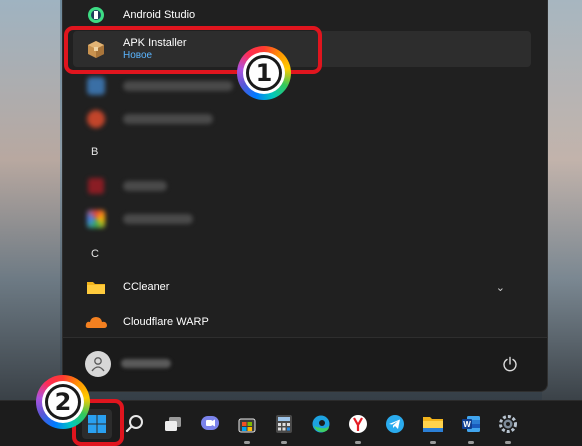  What do you see at coordinates (173, 424) in the screenshot?
I see `task-view-icon` at bounding box center [173, 424].